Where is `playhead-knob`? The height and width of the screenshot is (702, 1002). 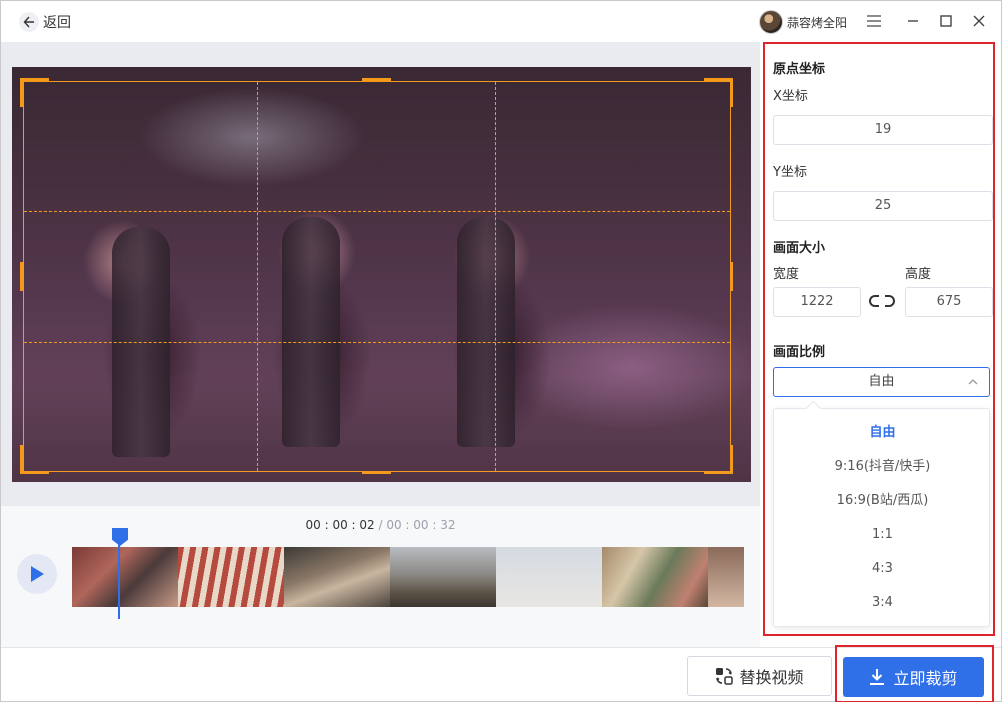 playhead-knob is located at coordinates (120, 537).